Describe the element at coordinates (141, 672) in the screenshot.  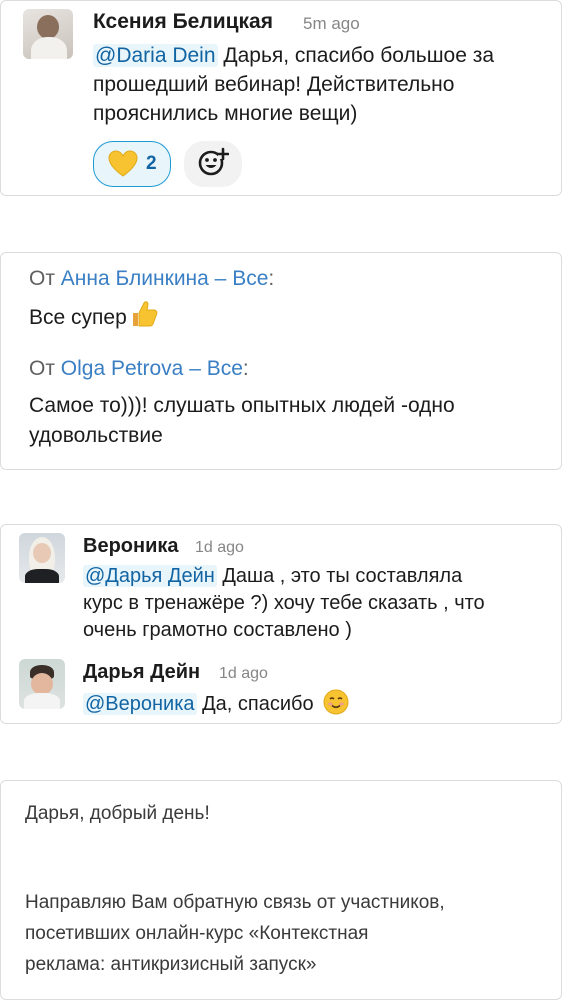
I see `author-name: Дарья Дейн` at that location.